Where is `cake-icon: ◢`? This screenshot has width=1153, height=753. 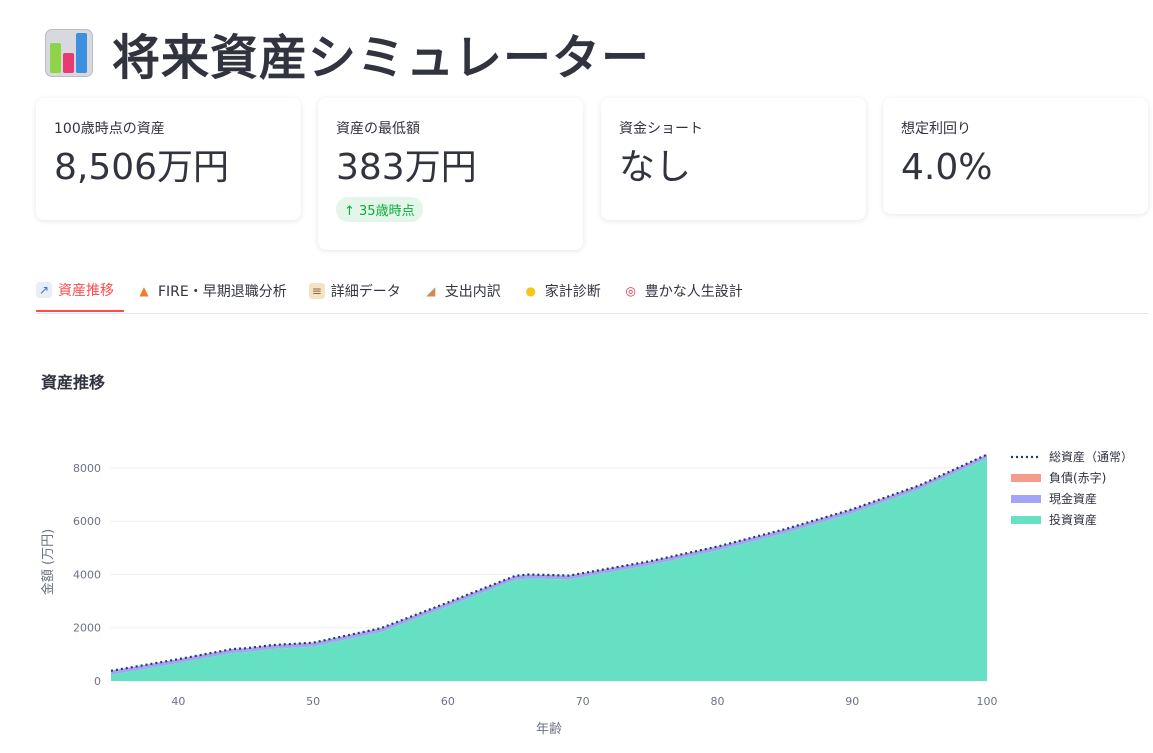
cake-icon: ◢ is located at coordinates (431, 291).